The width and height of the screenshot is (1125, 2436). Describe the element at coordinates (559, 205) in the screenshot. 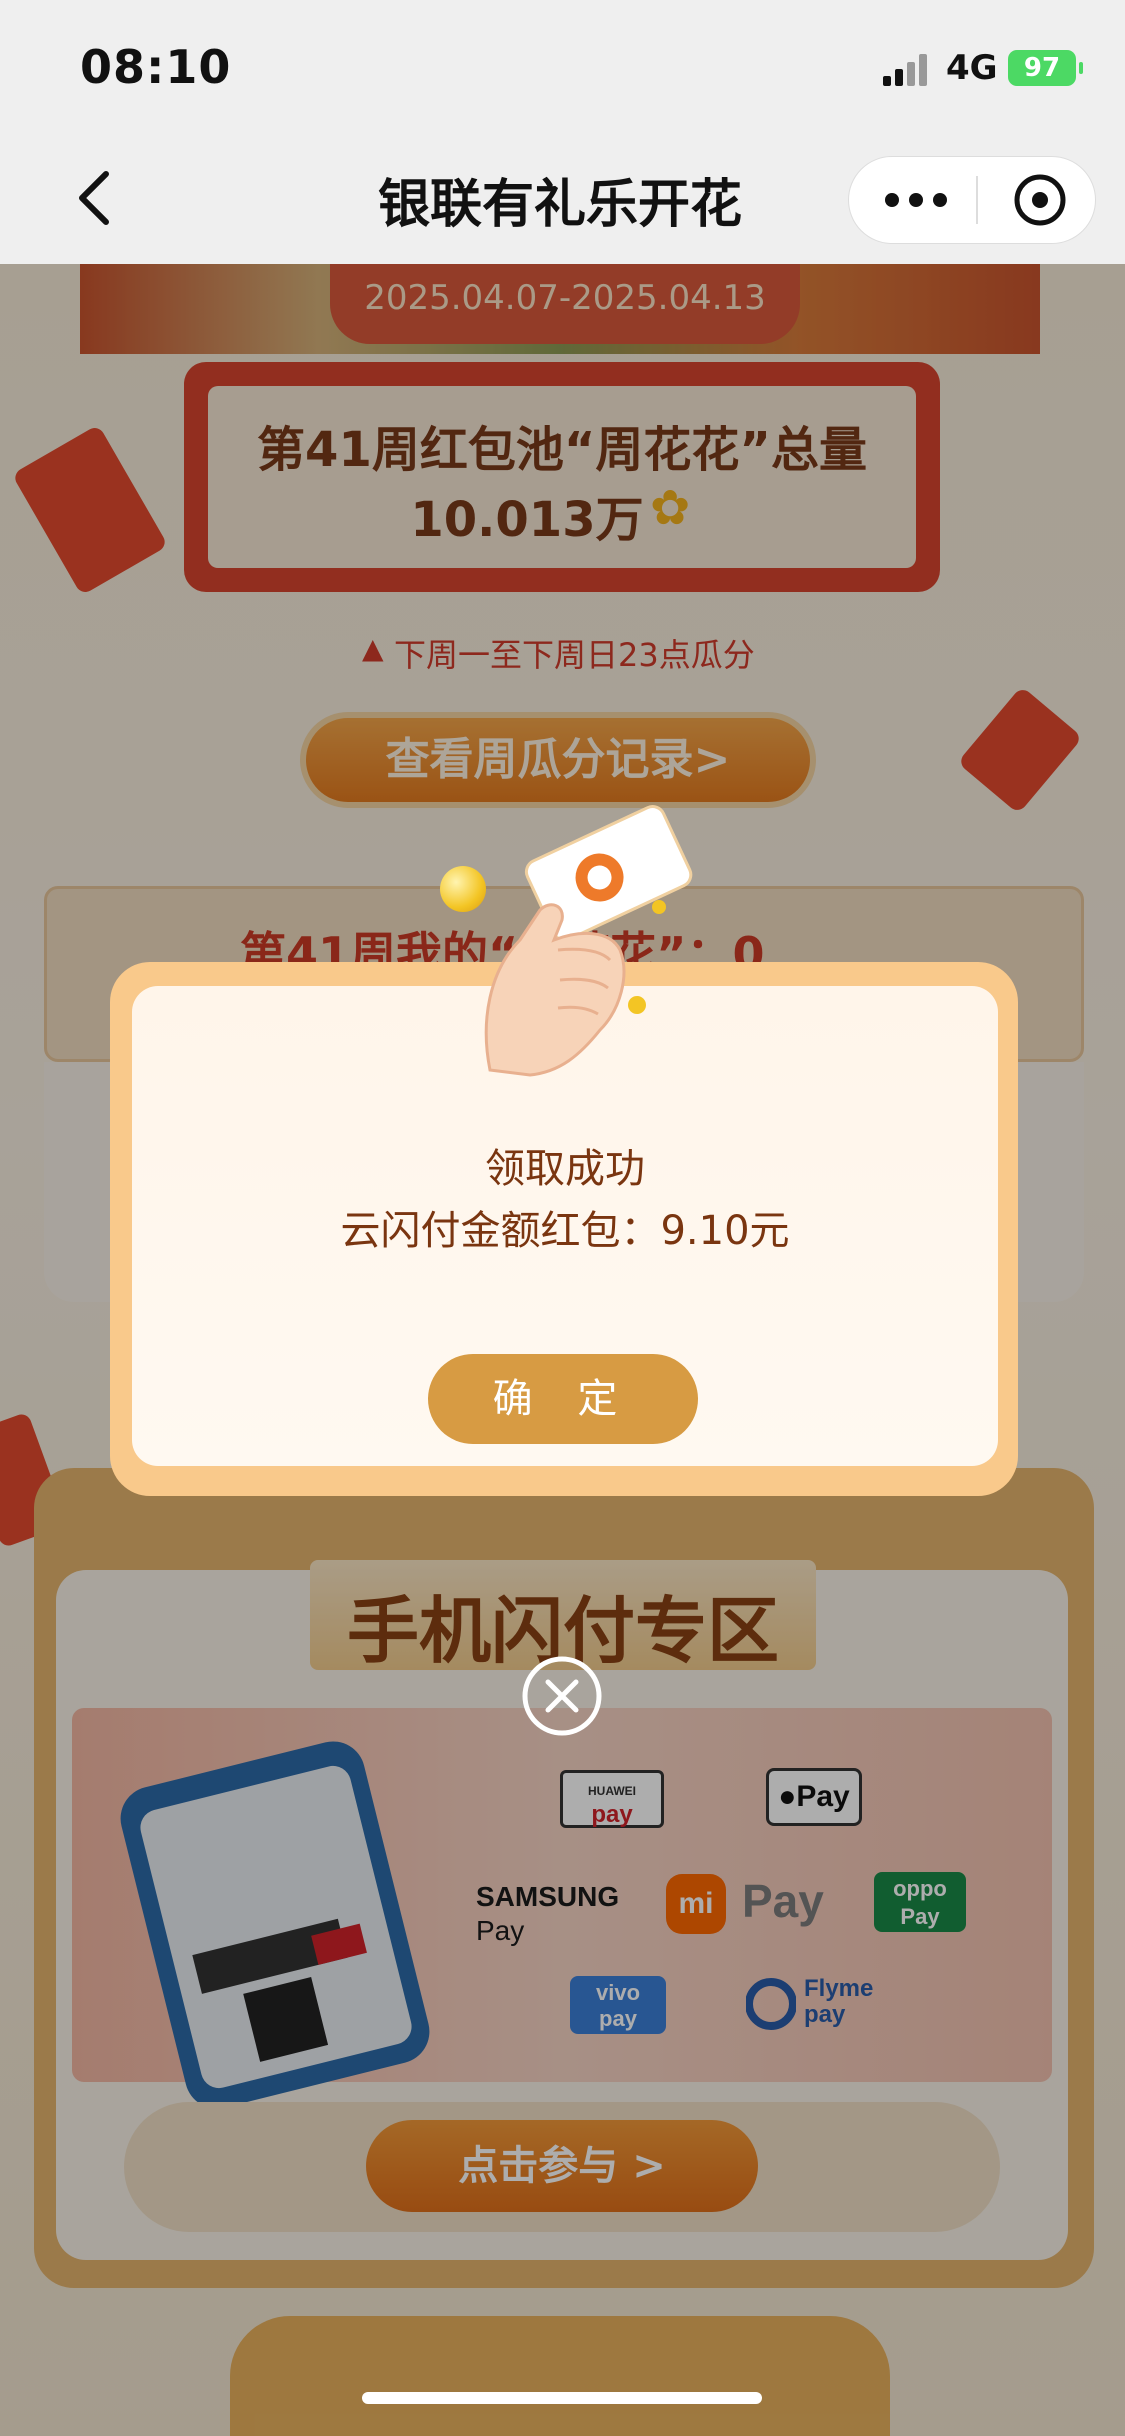

I see `page-title: 银联有礼乐开花` at that location.